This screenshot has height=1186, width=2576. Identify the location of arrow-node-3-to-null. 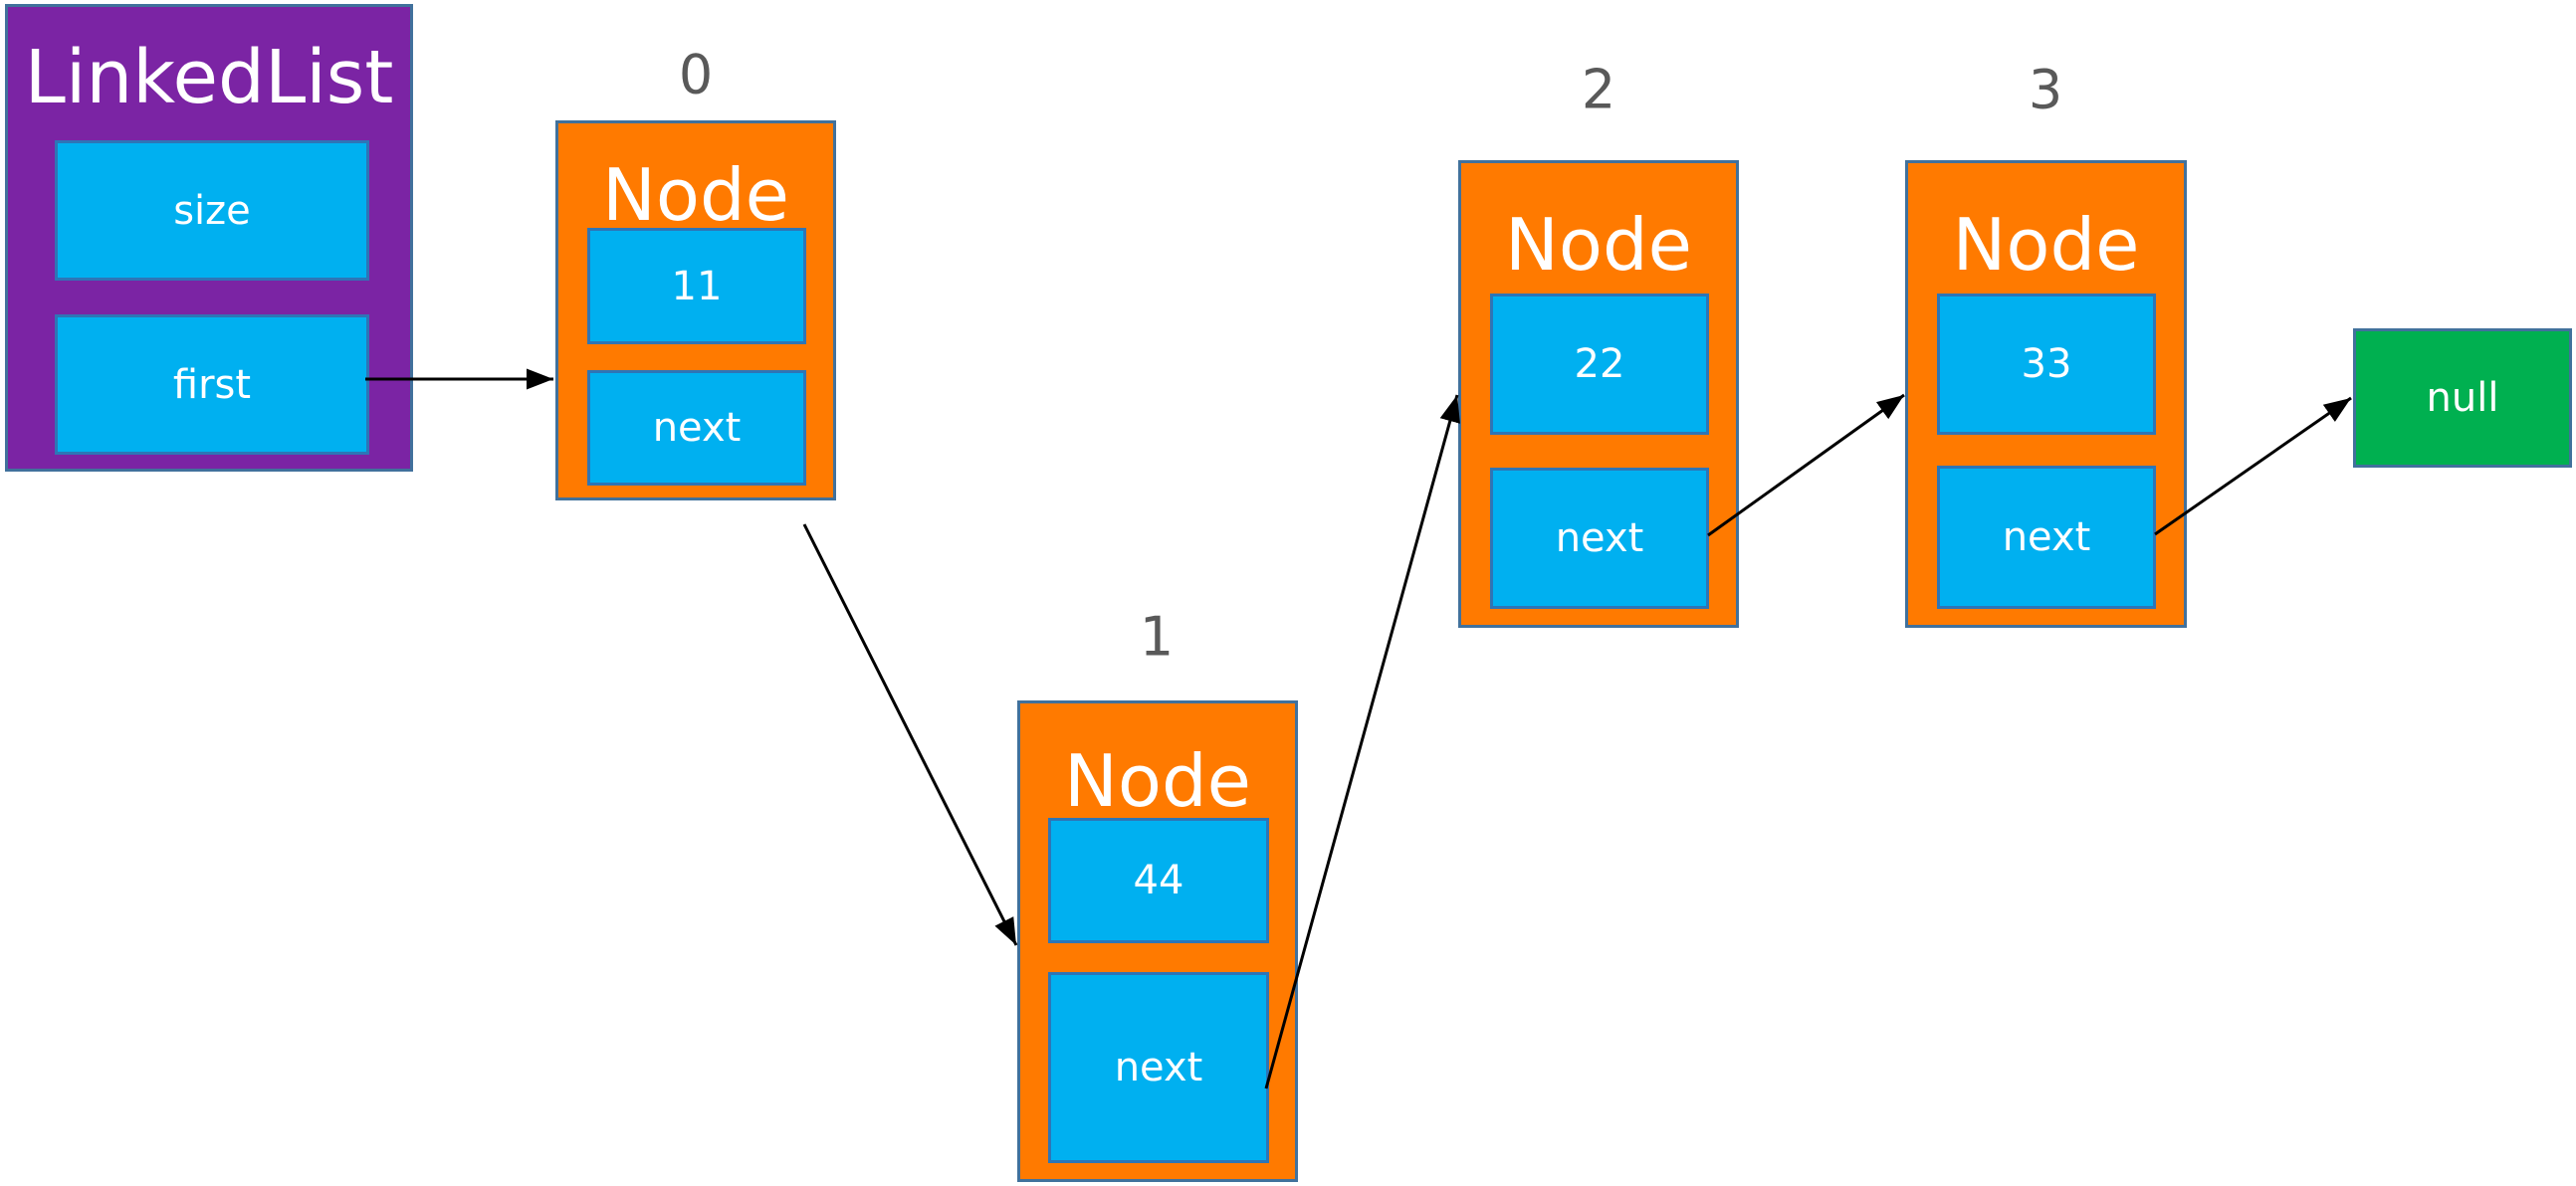
(2253, 466).